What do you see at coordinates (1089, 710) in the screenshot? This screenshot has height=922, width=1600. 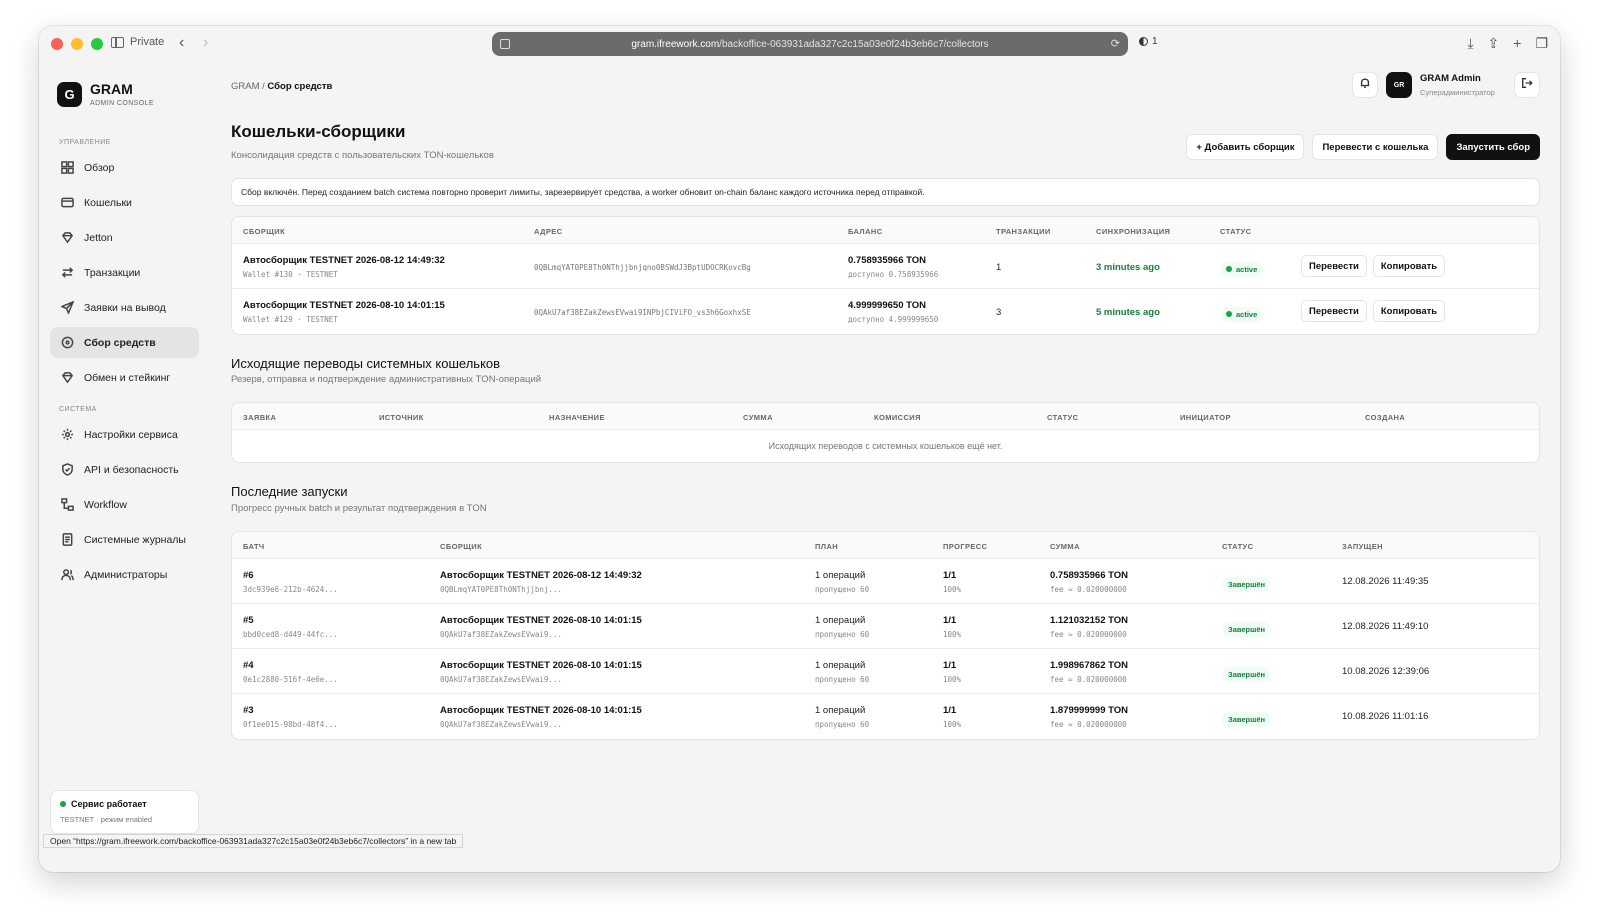 I see `amount-value: 1.879999999 TON` at bounding box center [1089, 710].